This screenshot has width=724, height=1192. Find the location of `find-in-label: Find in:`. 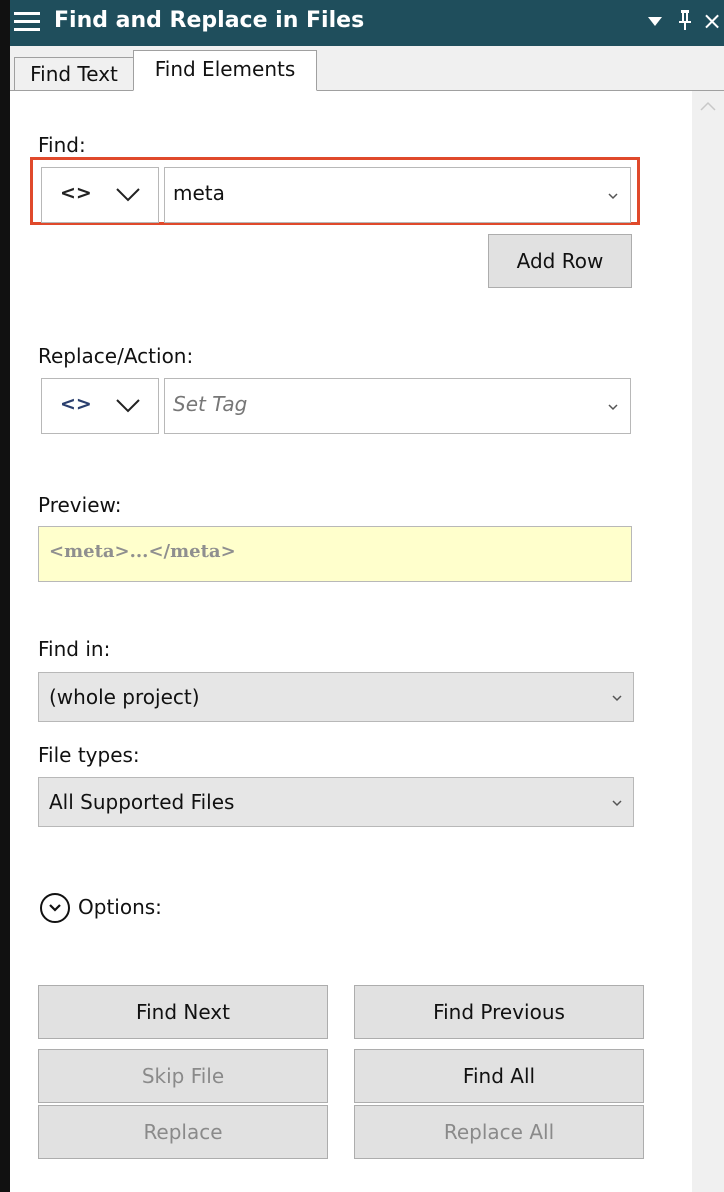

find-in-label: Find in: is located at coordinates (74, 649).